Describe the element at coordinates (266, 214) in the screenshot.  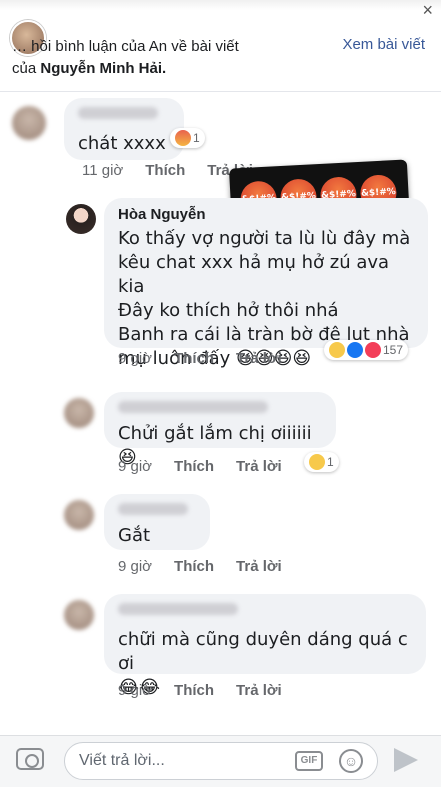
I see `commenter-name: Hòa Nguyễn` at that location.